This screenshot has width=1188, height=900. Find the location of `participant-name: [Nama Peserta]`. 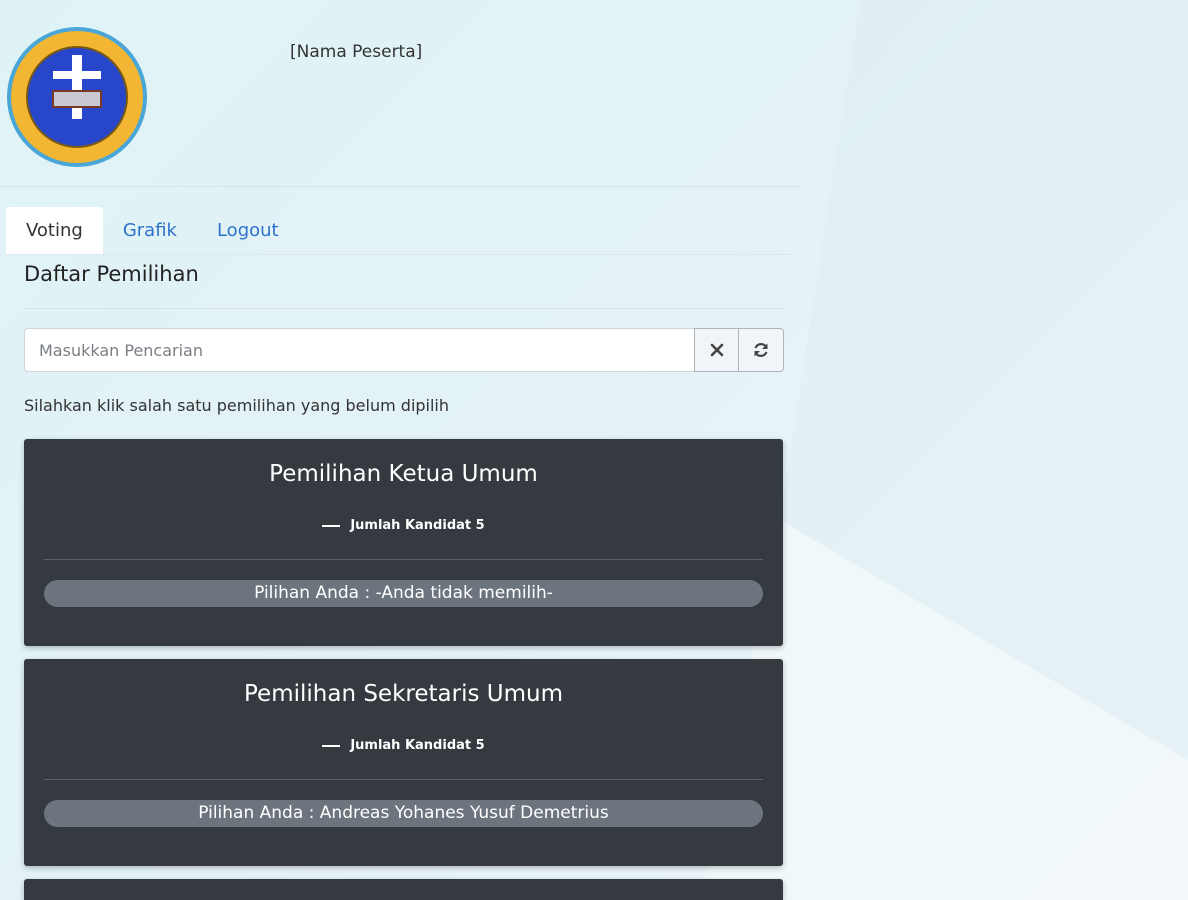

participant-name: [Nama Peserta] is located at coordinates (356, 52).